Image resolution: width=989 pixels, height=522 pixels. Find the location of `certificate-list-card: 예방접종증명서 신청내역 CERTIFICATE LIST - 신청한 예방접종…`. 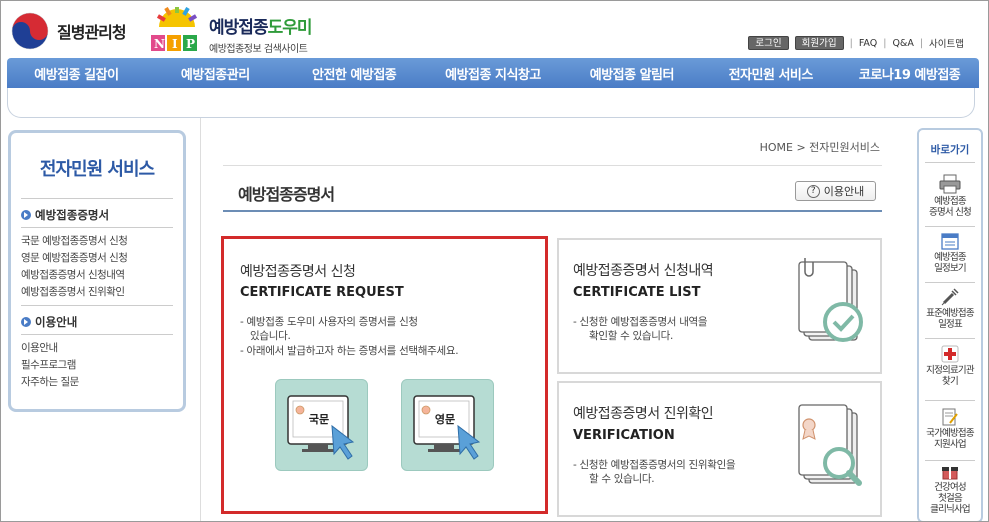

certificate-list-card: 예방접종증명서 신청내역 CERTIFICATE LIST - 신청한 예방접종… is located at coordinates (719, 306).